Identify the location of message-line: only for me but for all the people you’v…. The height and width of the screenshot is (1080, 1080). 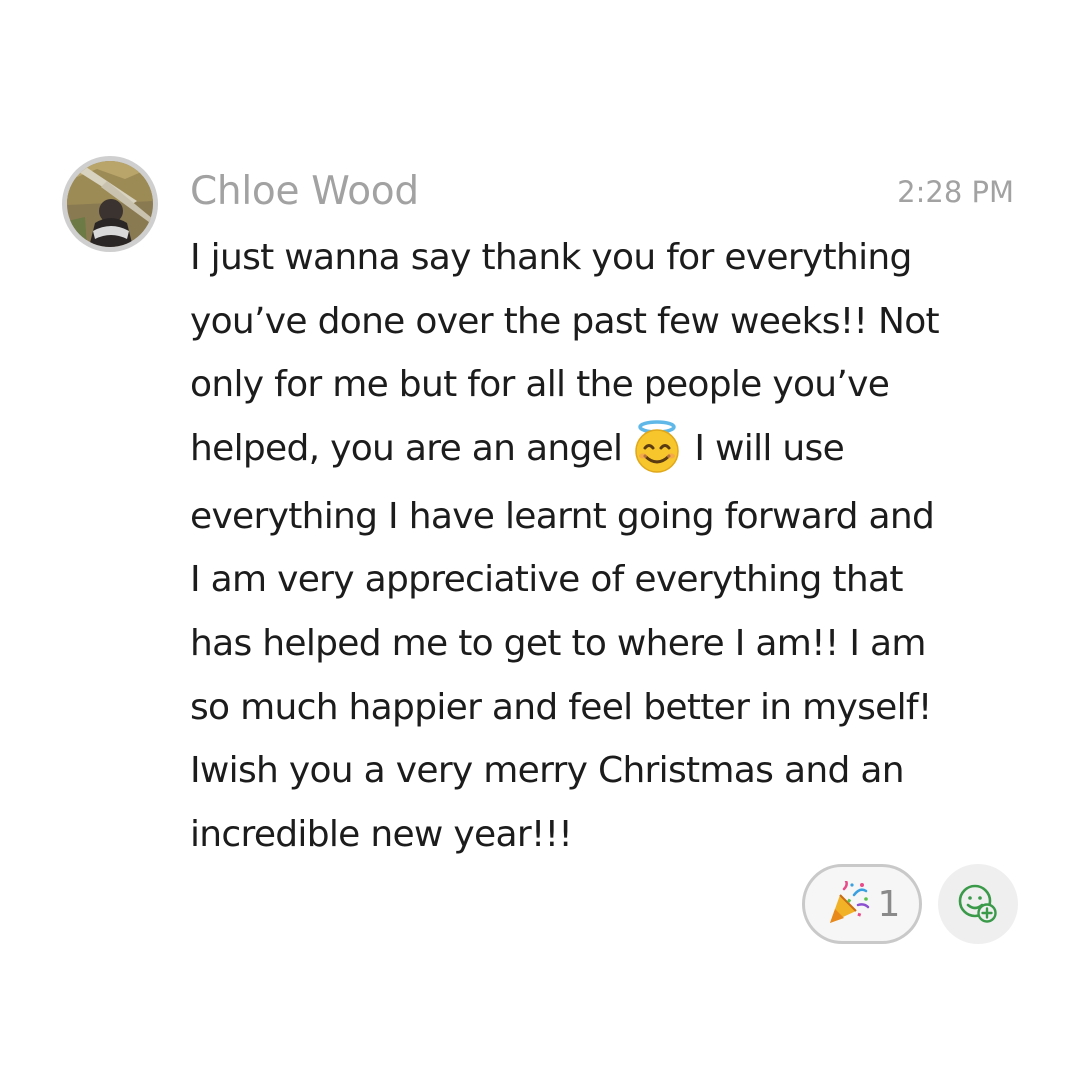
(540, 385).